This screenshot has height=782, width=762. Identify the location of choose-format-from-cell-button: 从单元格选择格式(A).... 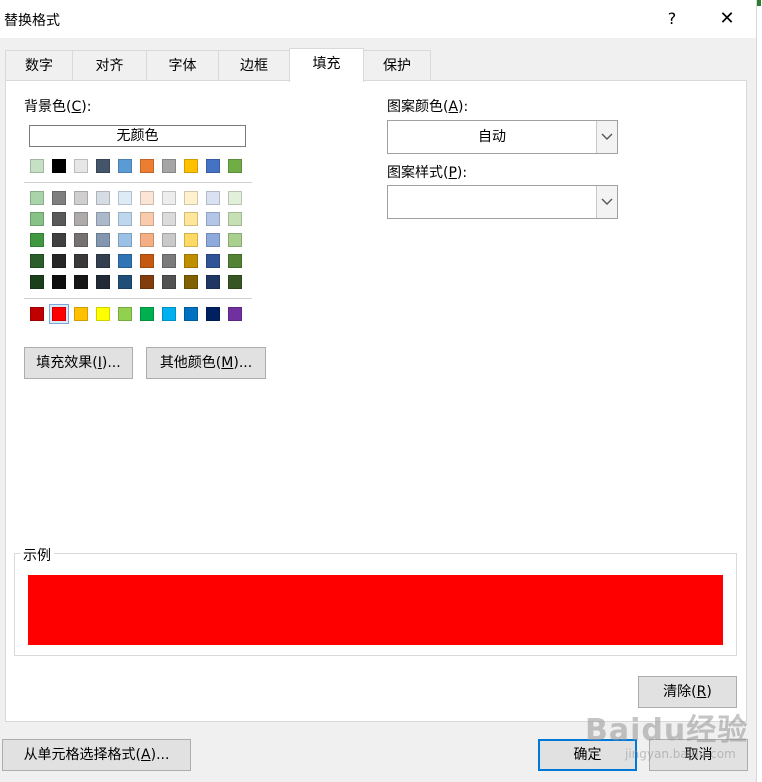
(96, 755).